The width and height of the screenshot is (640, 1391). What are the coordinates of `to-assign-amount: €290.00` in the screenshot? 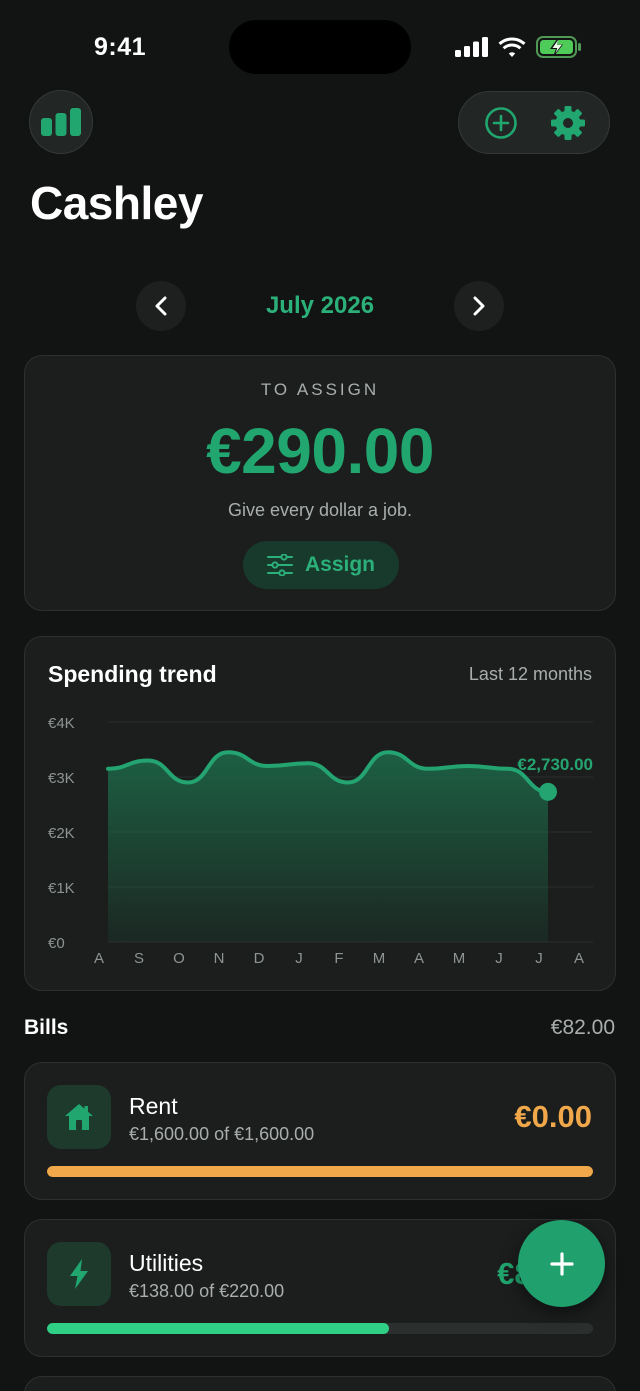 It's located at (320, 451).